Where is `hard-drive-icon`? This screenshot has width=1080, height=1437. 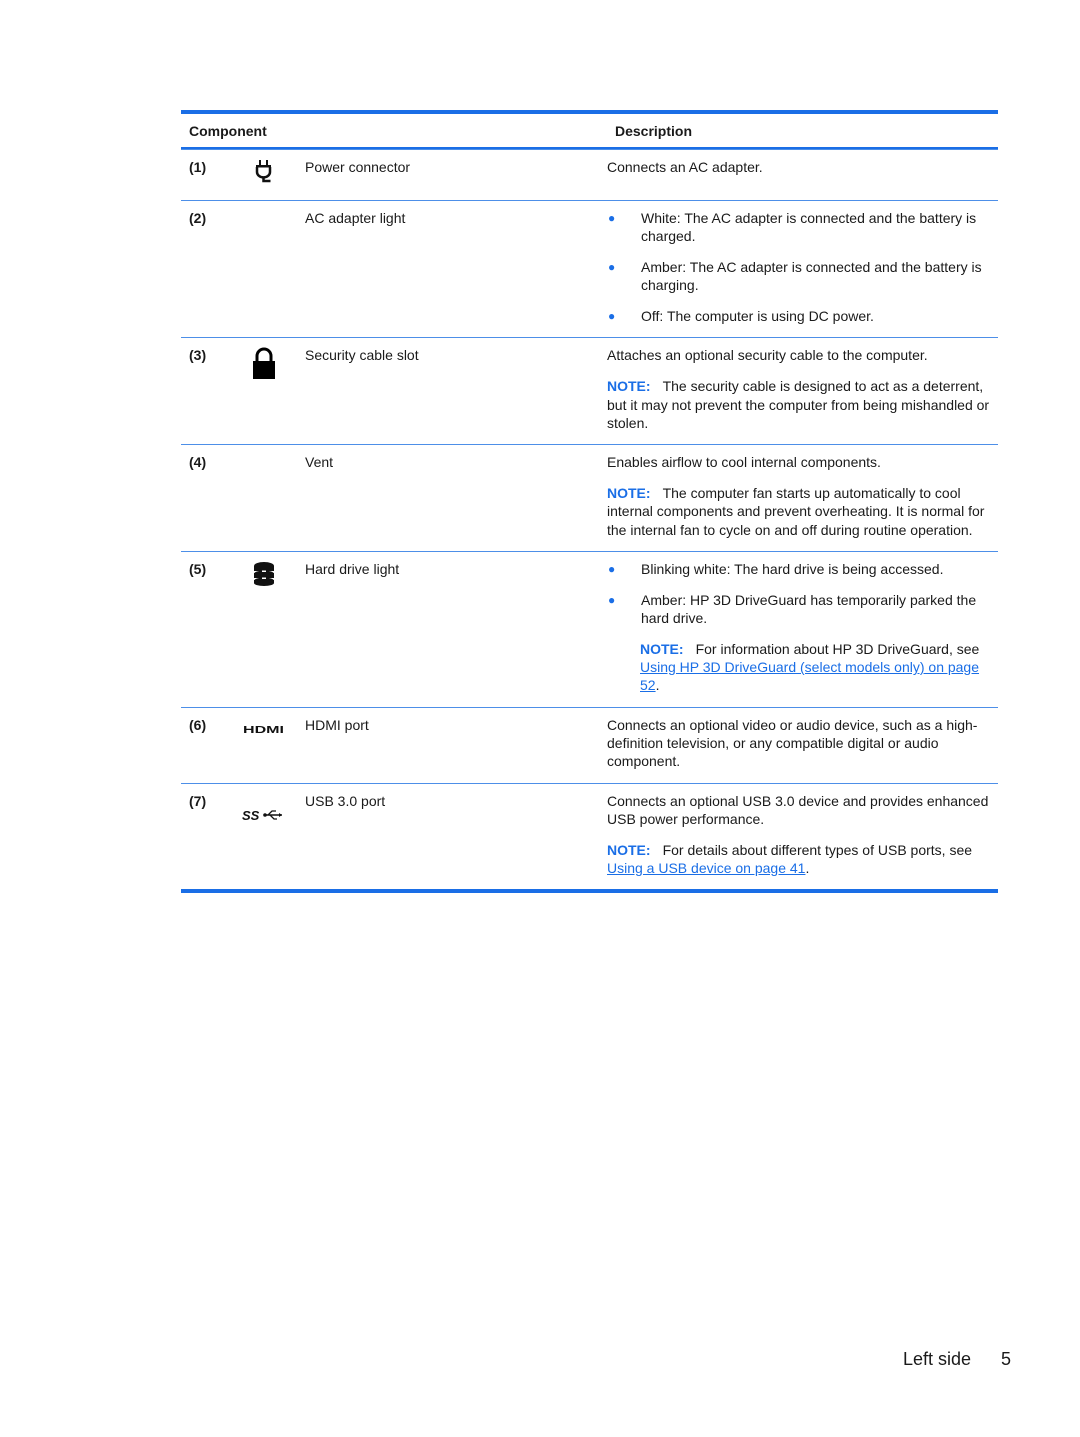 hard-drive-icon is located at coordinates (264, 634).